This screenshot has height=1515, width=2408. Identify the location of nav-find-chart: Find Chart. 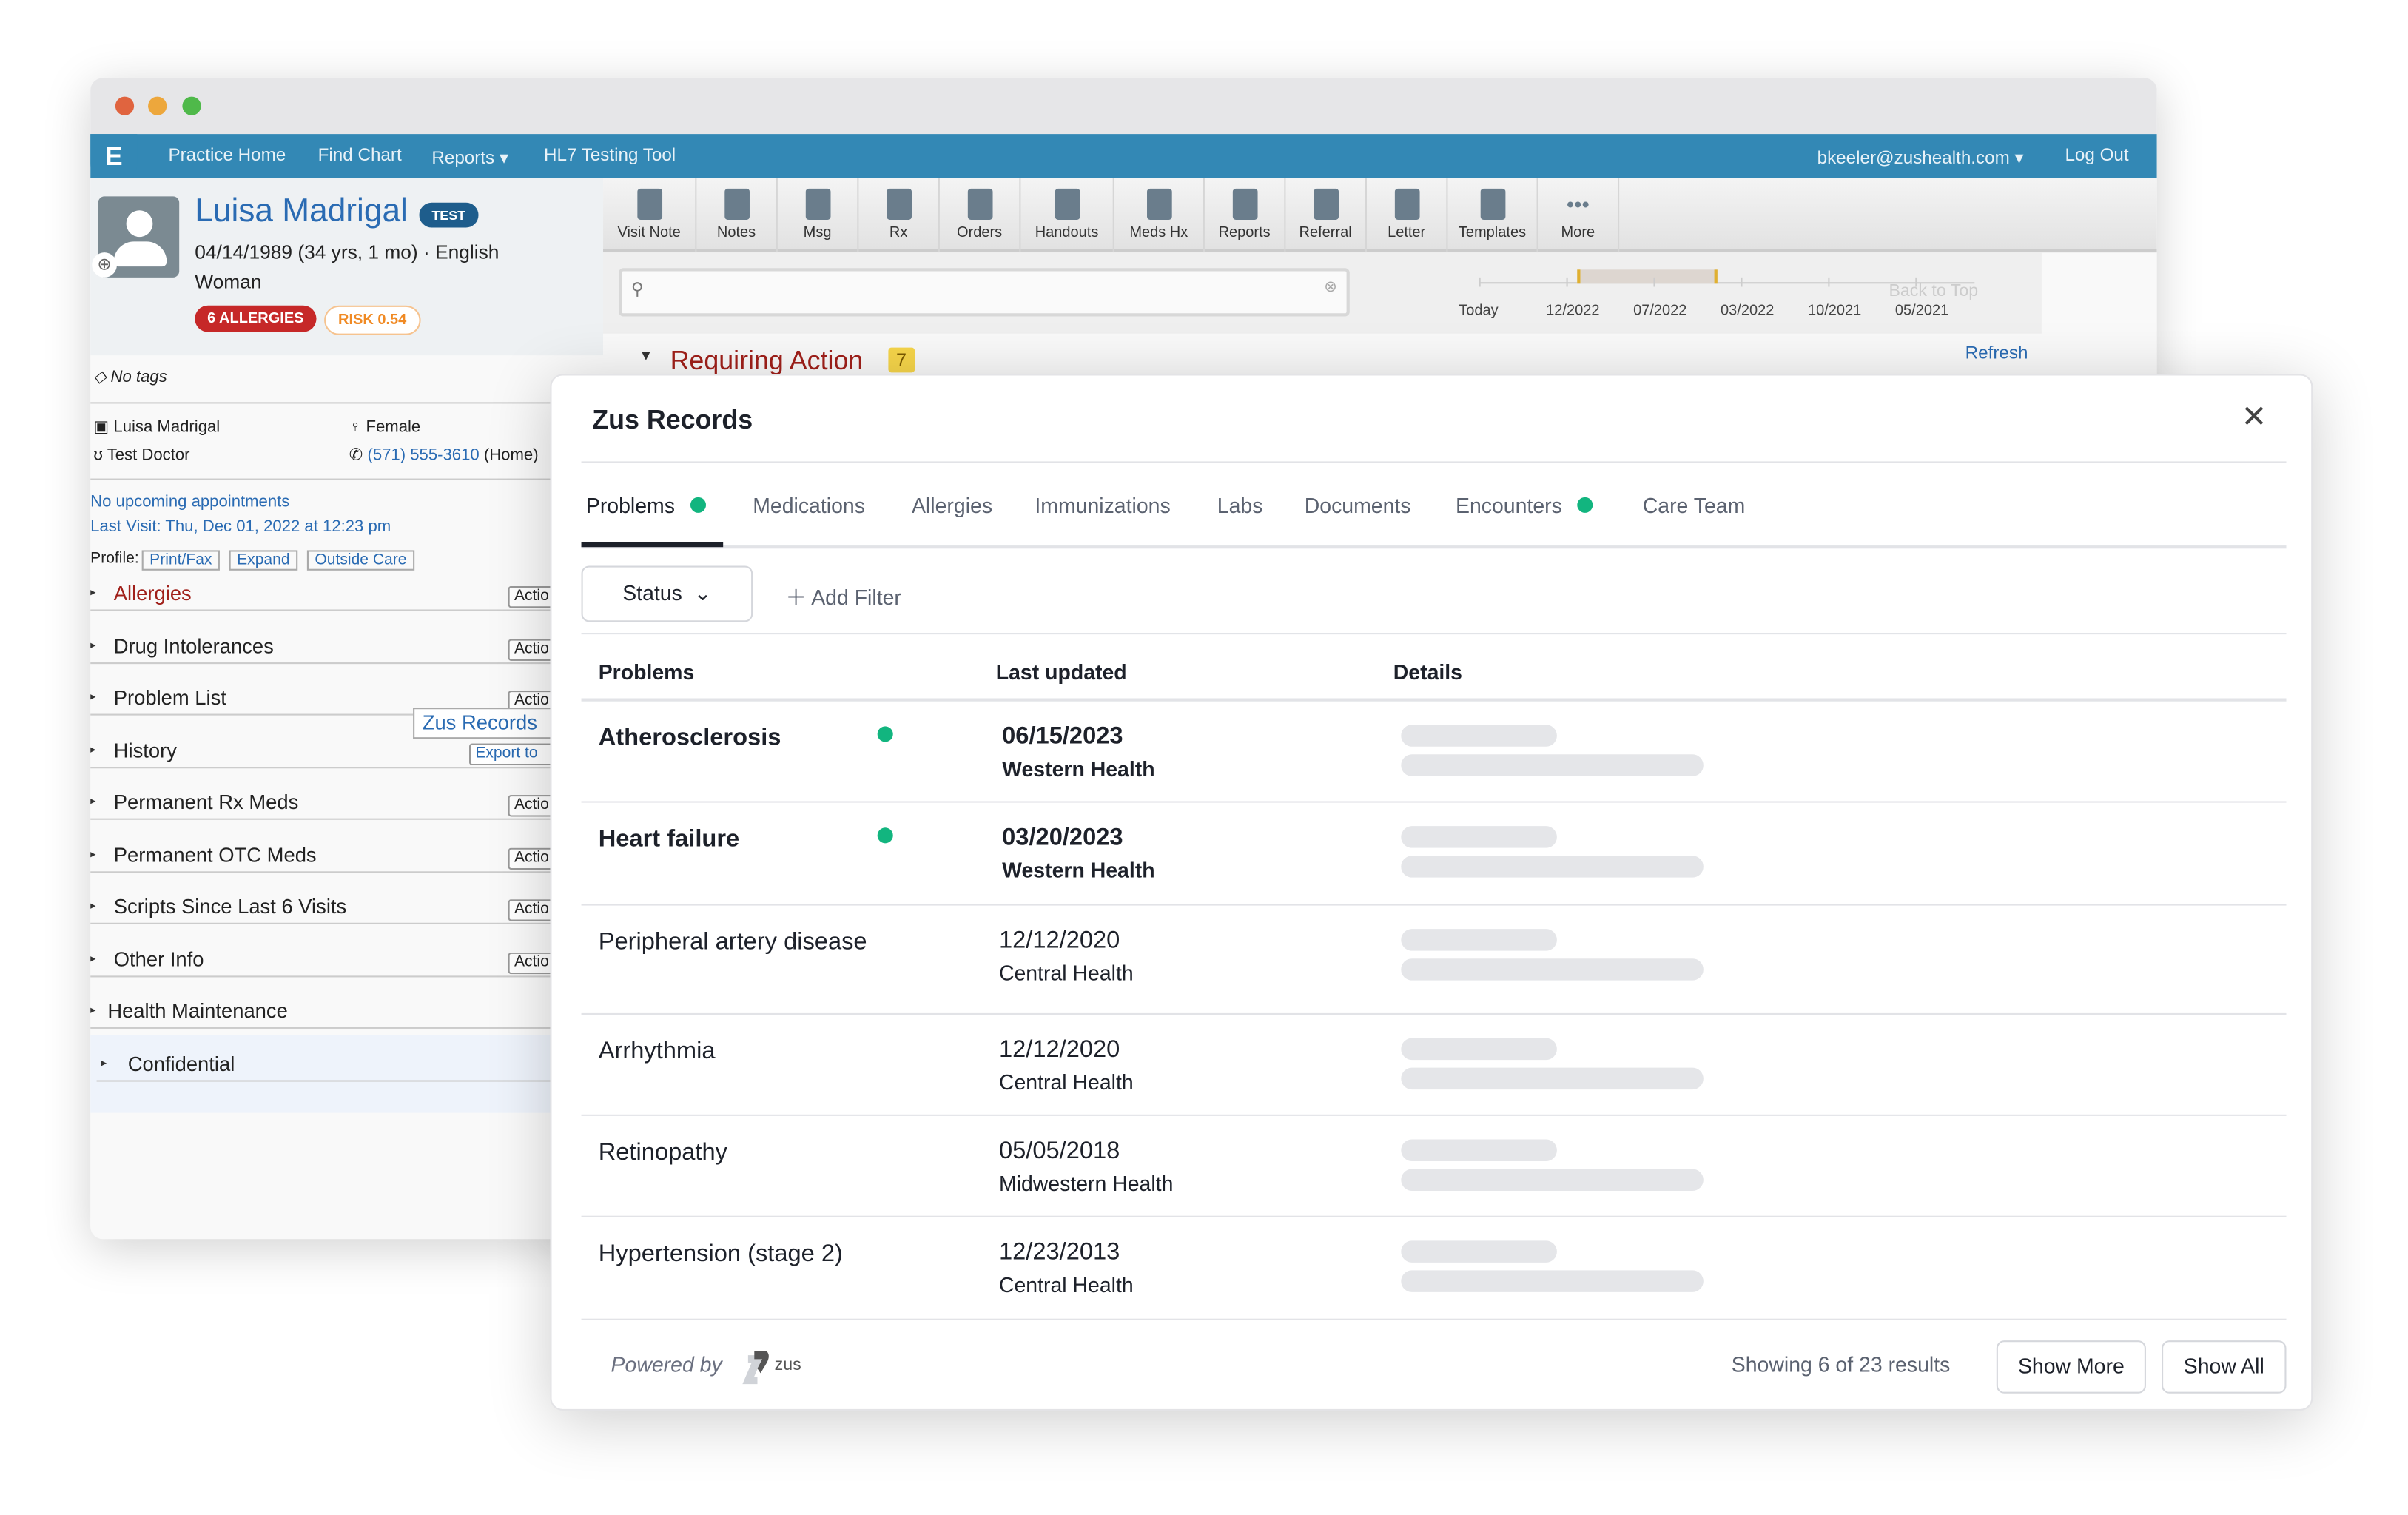
(360, 156).